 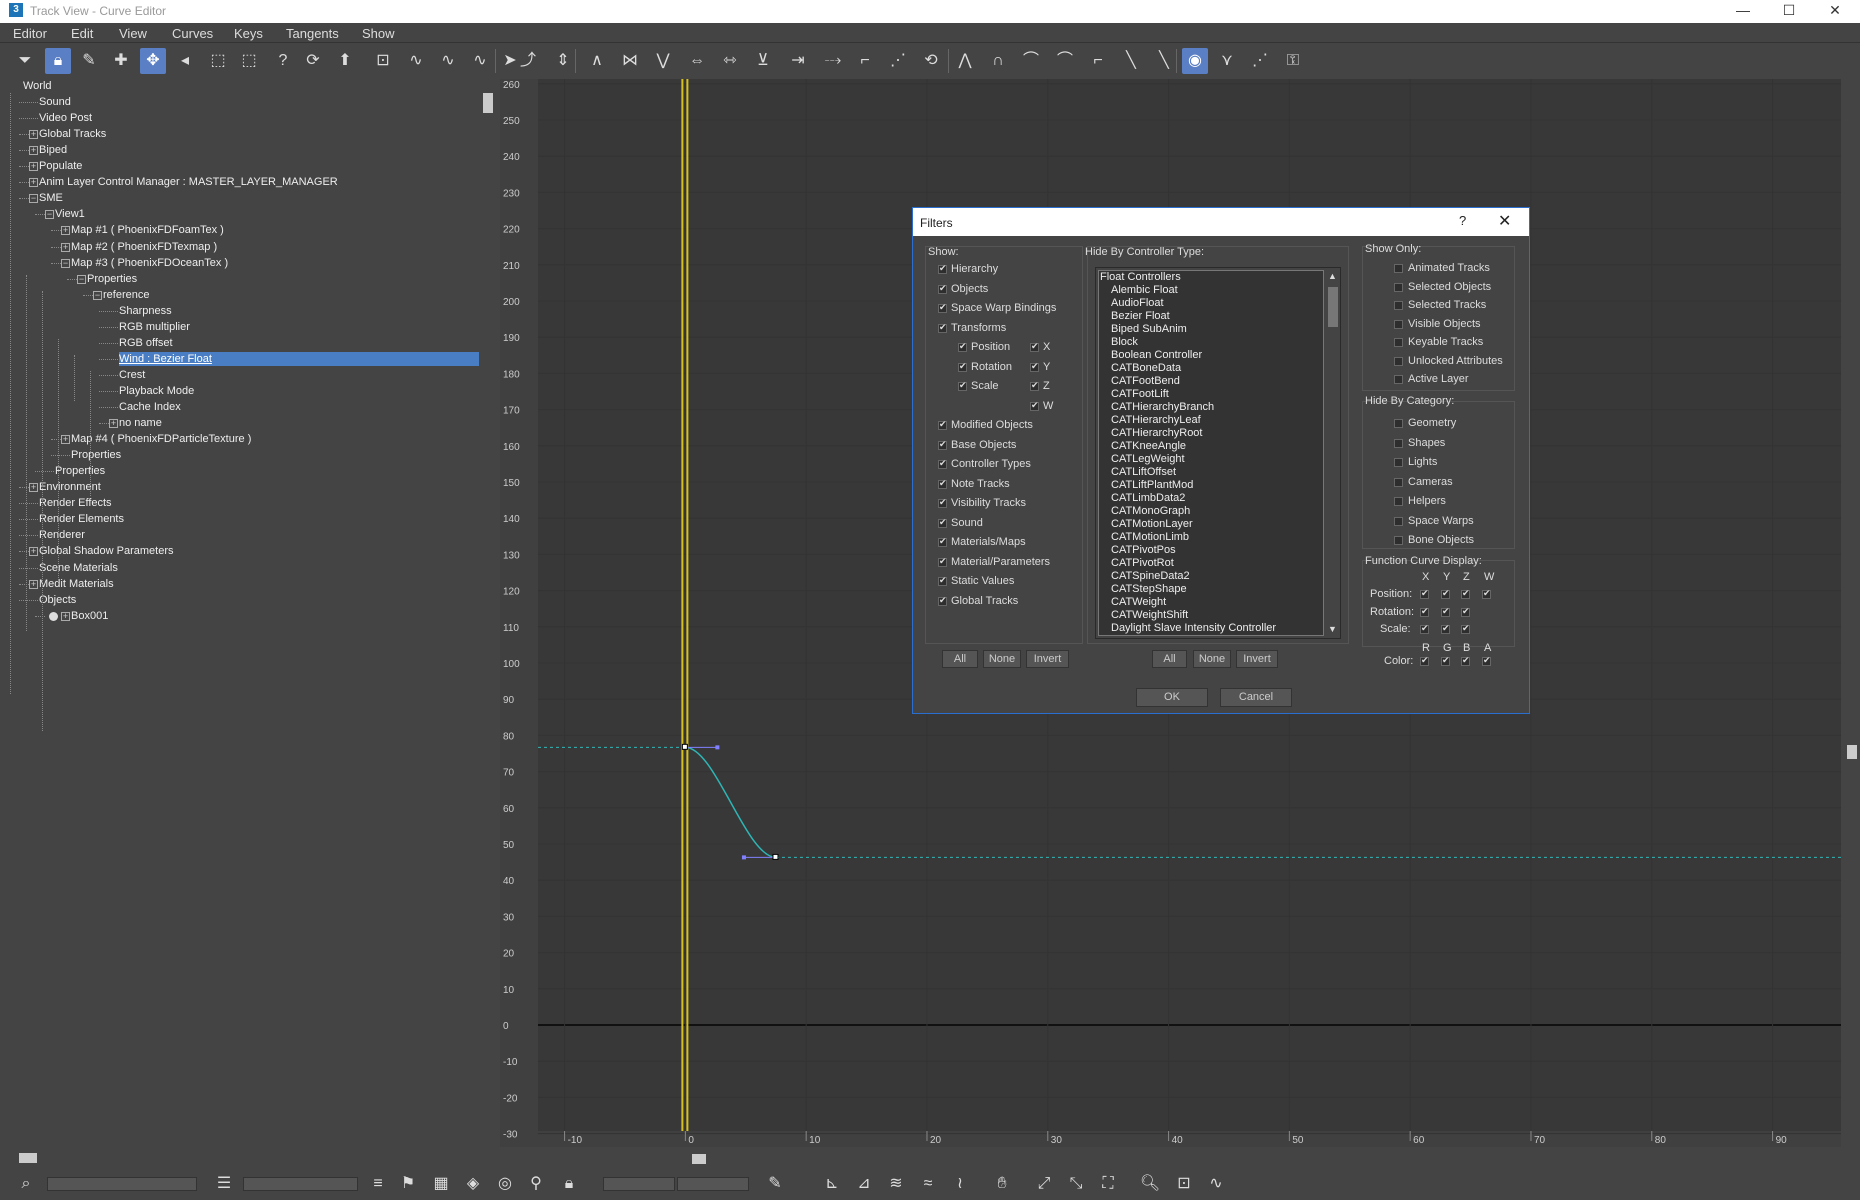 What do you see at coordinates (154, 327) in the screenshot?
I see `tree-item: RGB multiplier` at bounding box center [154, 327].